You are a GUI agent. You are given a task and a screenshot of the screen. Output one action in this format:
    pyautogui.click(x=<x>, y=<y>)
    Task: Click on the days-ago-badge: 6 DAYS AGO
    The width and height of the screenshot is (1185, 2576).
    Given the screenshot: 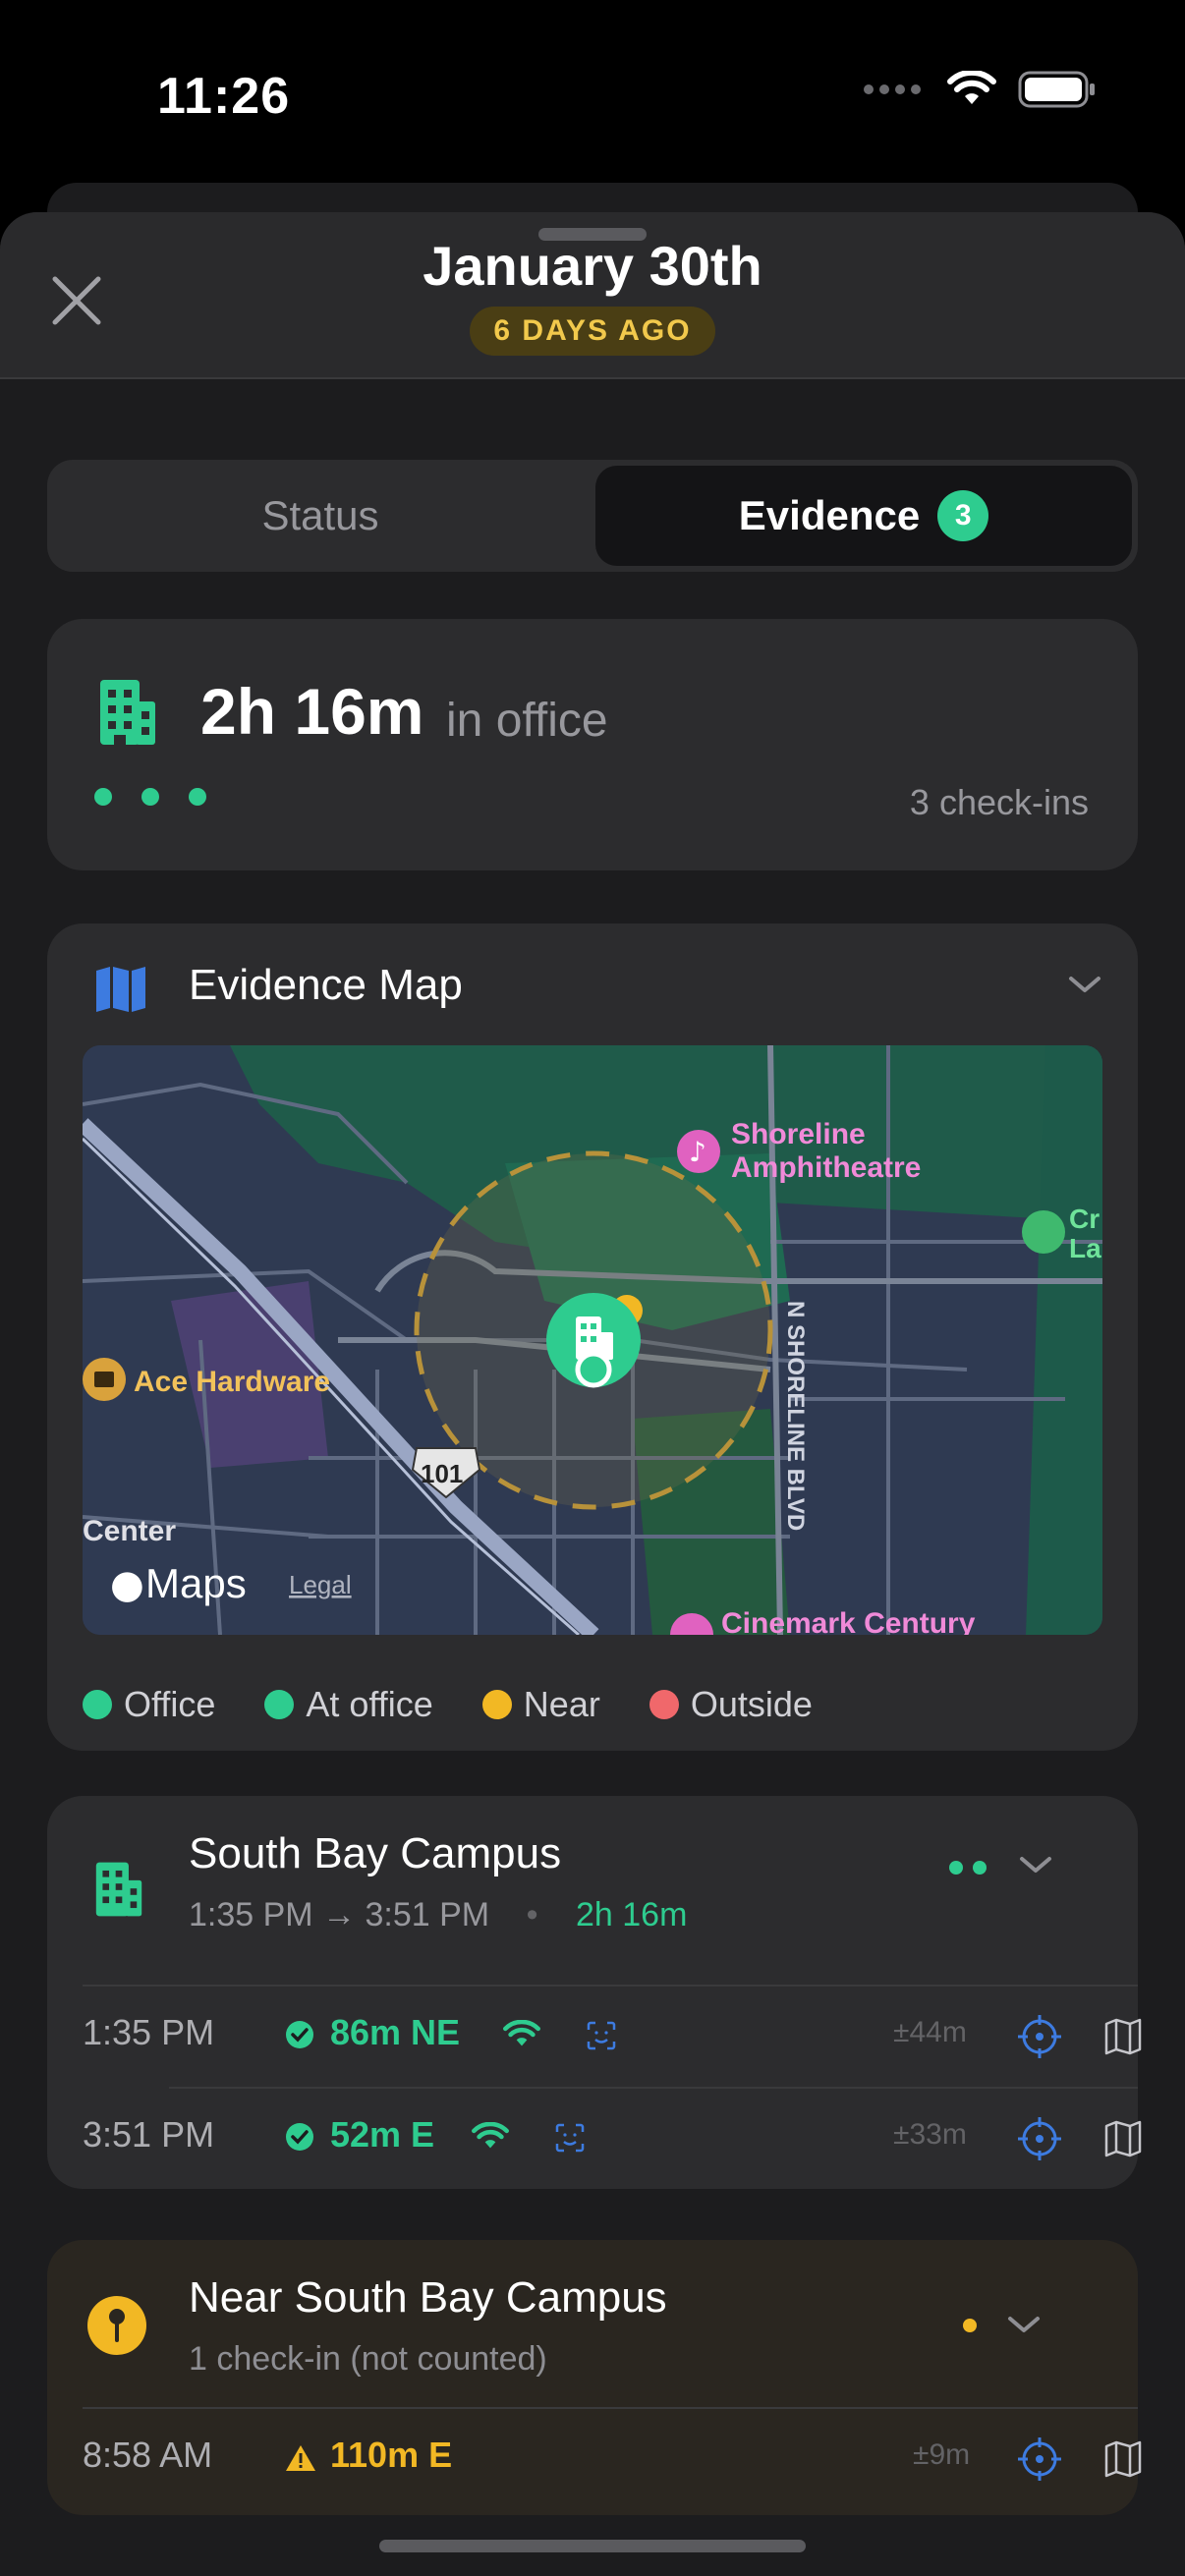 What is the action you would take?
    pyautogui.click(x=592, y=331)
    